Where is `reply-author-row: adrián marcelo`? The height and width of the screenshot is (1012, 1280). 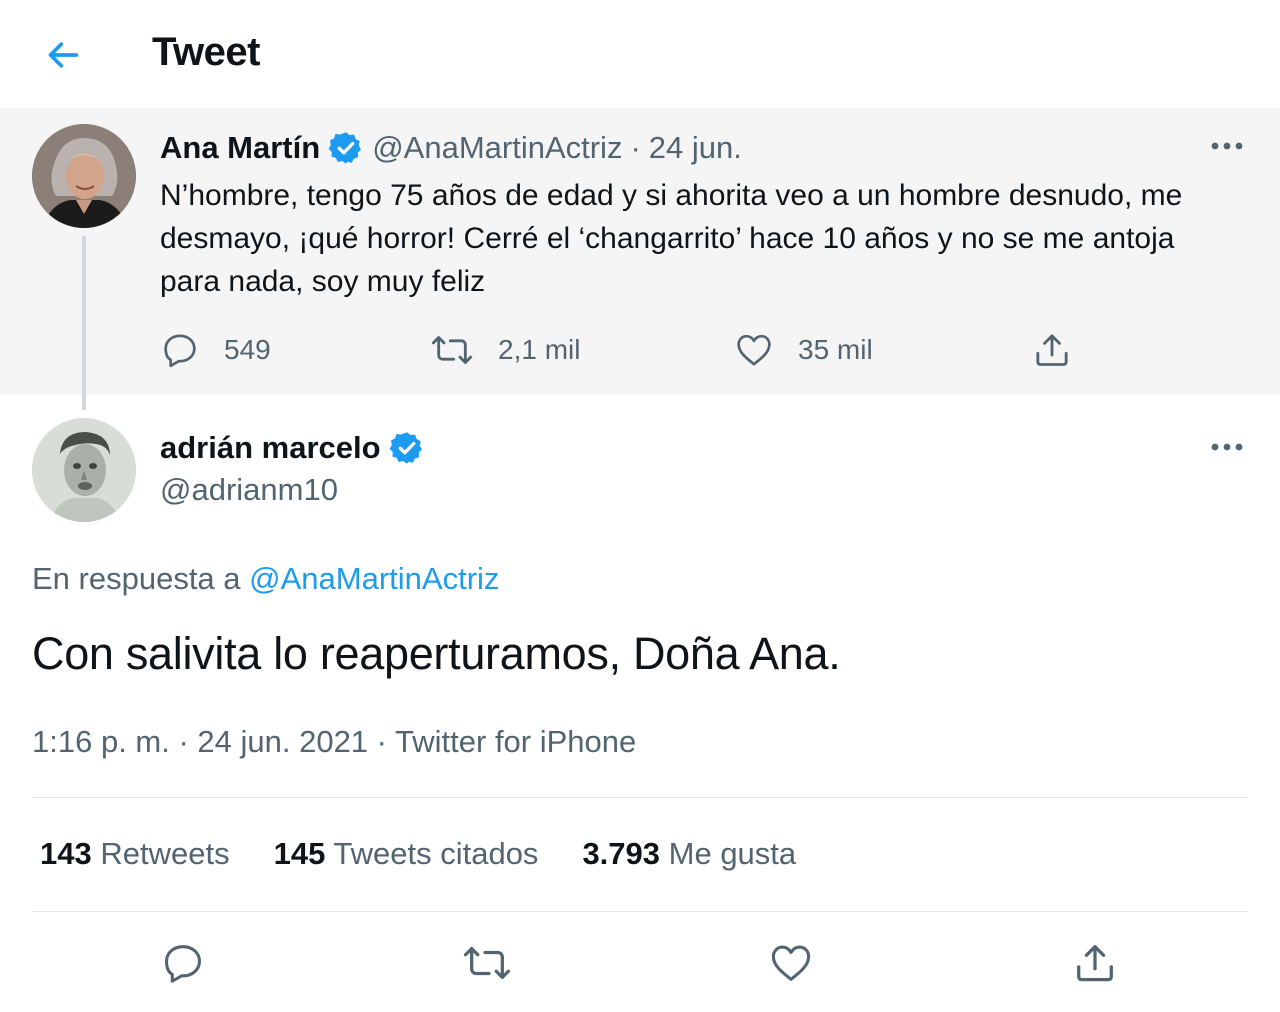
reply-author-row: adrián marcelo is located at coordinates (292, 448).